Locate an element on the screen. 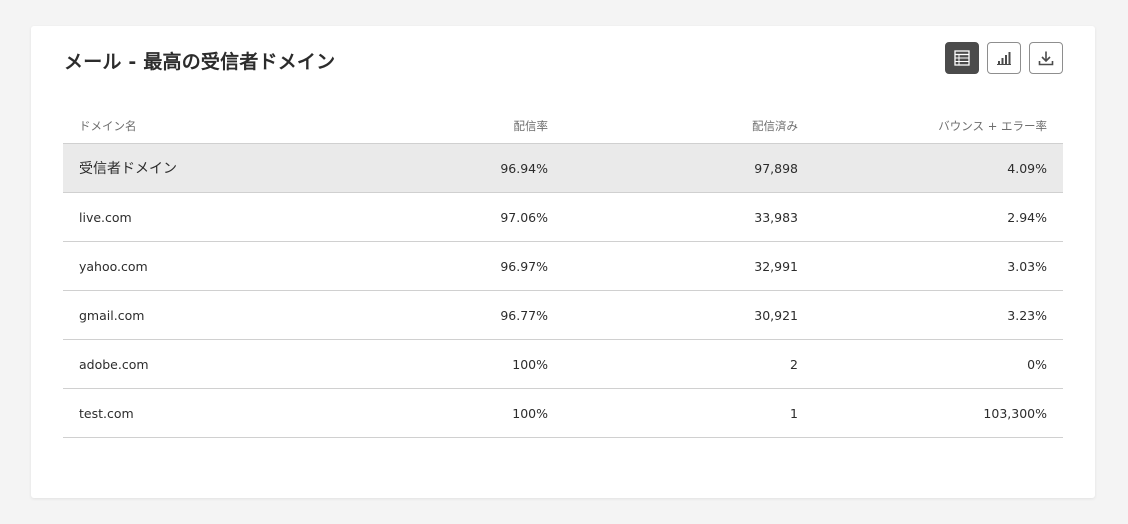 The width and height of the screenshot is (1128, 524). table-row: adobe.com 100% 2 0% is located at coordinates (563, 364).